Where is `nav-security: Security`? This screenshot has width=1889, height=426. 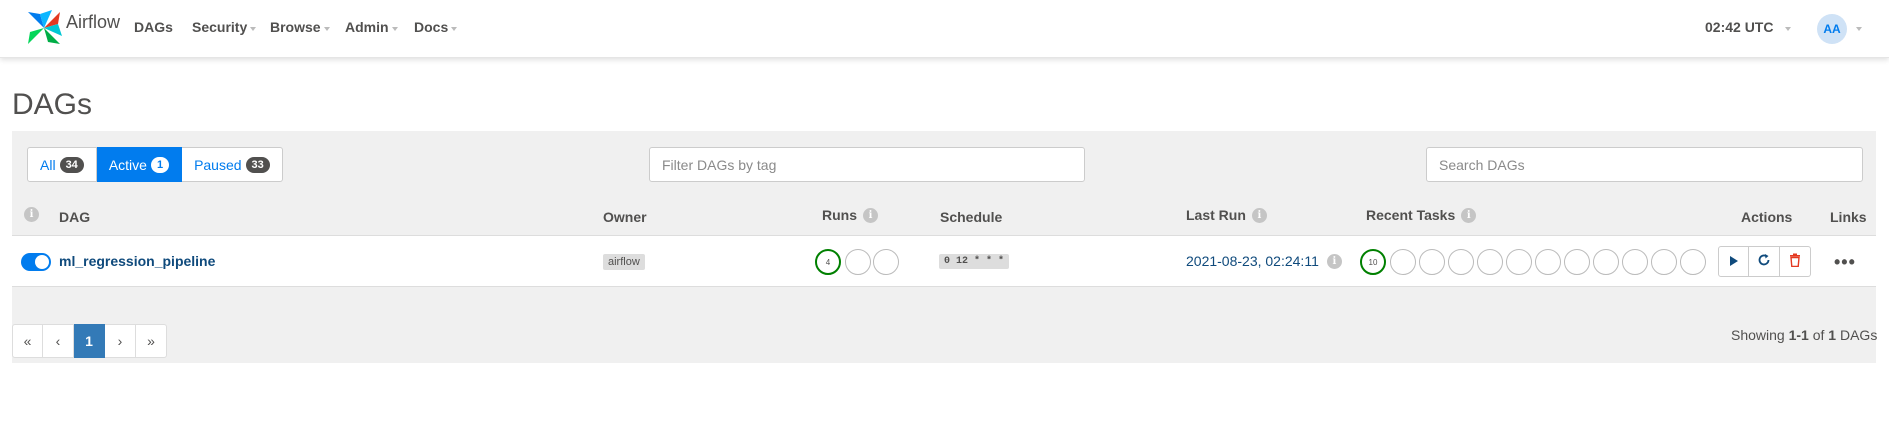
nav-security: Security is located at coordinates (224, 27).